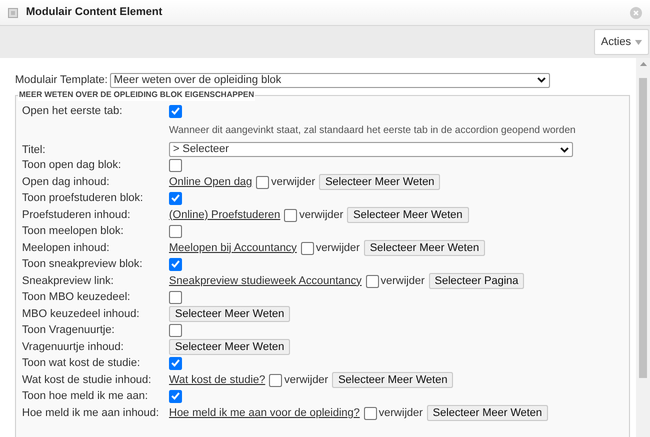 This screenshot has width=650, height=437. I want to click on field-label: Open dag inhoud:, so click(66, 182).